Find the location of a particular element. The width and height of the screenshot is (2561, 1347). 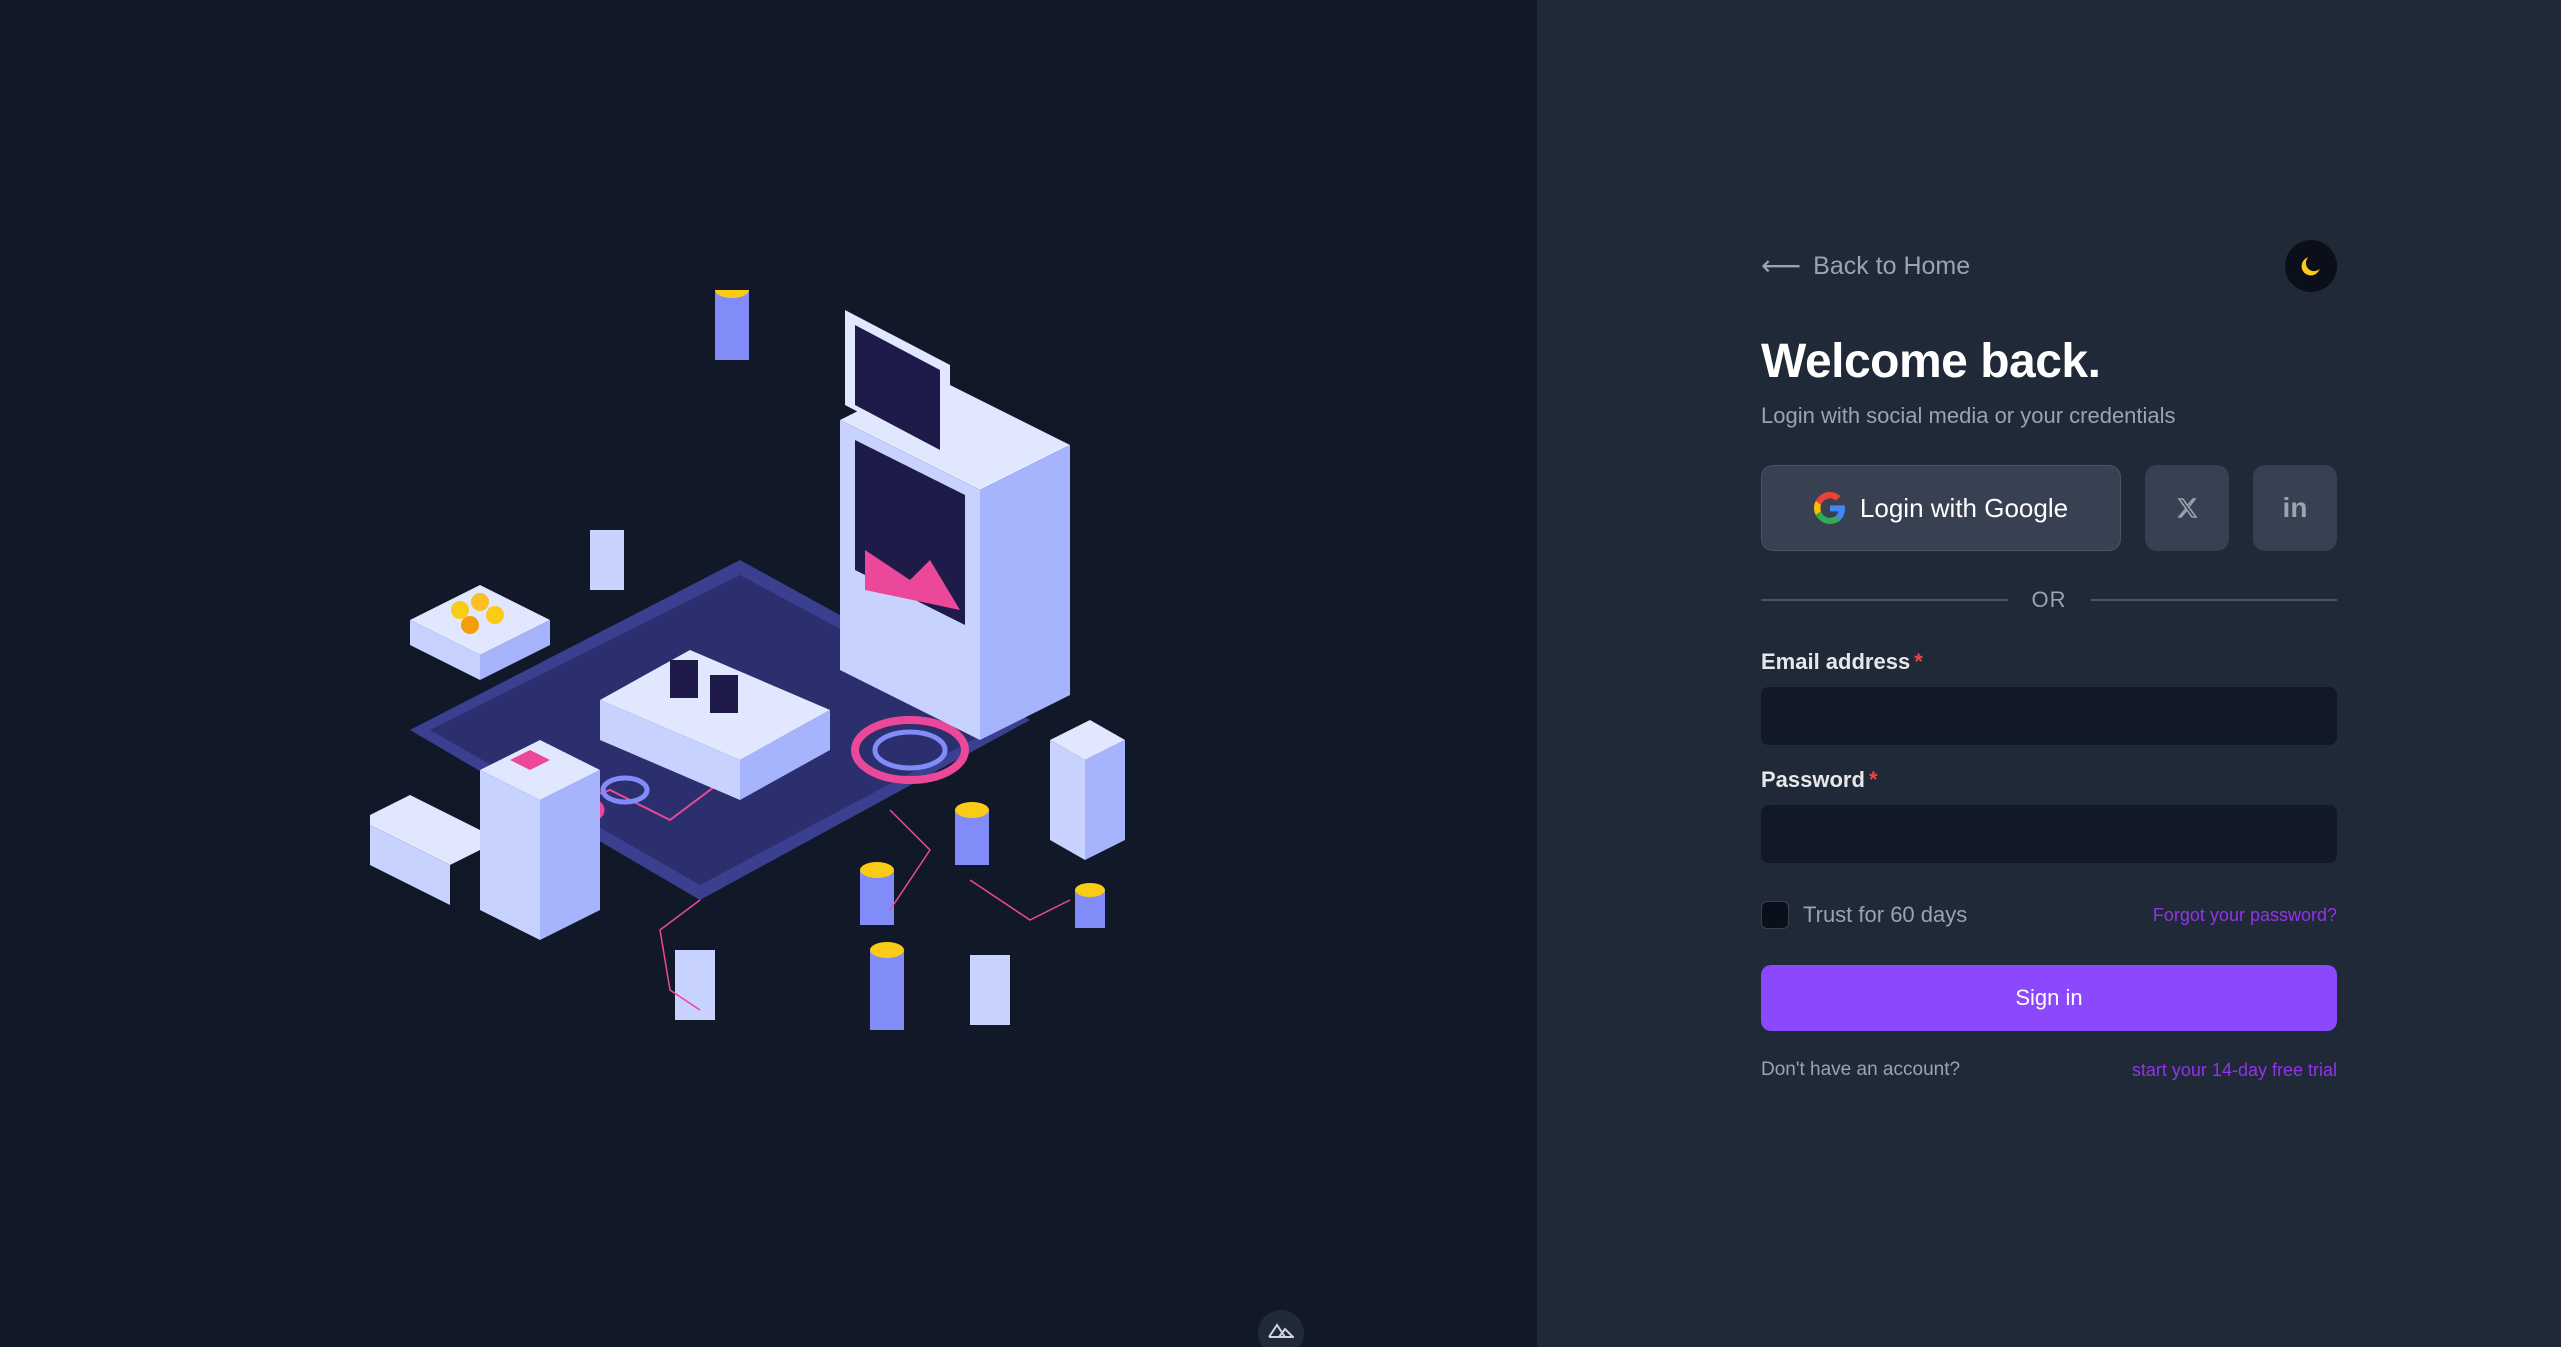

free-trial-link: start your 14-day free trial is located at coordinates (2234, 1070).